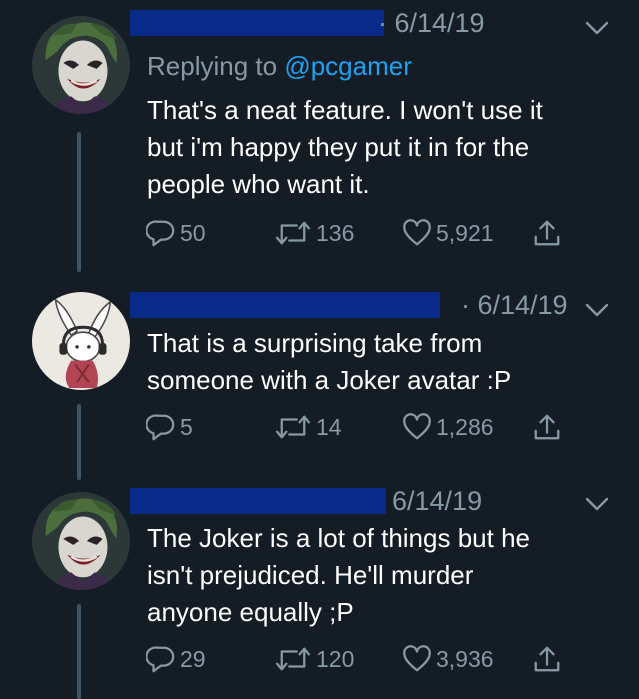 The width and height of the screenshot is (639, 699). Describe the element at coordinates (348, 66) in the screenshot. I see `replying-to-handle: @pcgamer` at that location.